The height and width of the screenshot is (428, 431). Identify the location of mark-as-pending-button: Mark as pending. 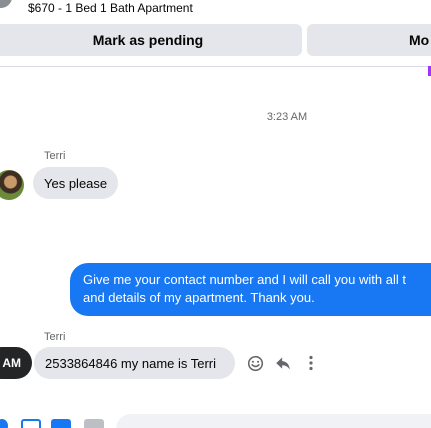
(151, 40).